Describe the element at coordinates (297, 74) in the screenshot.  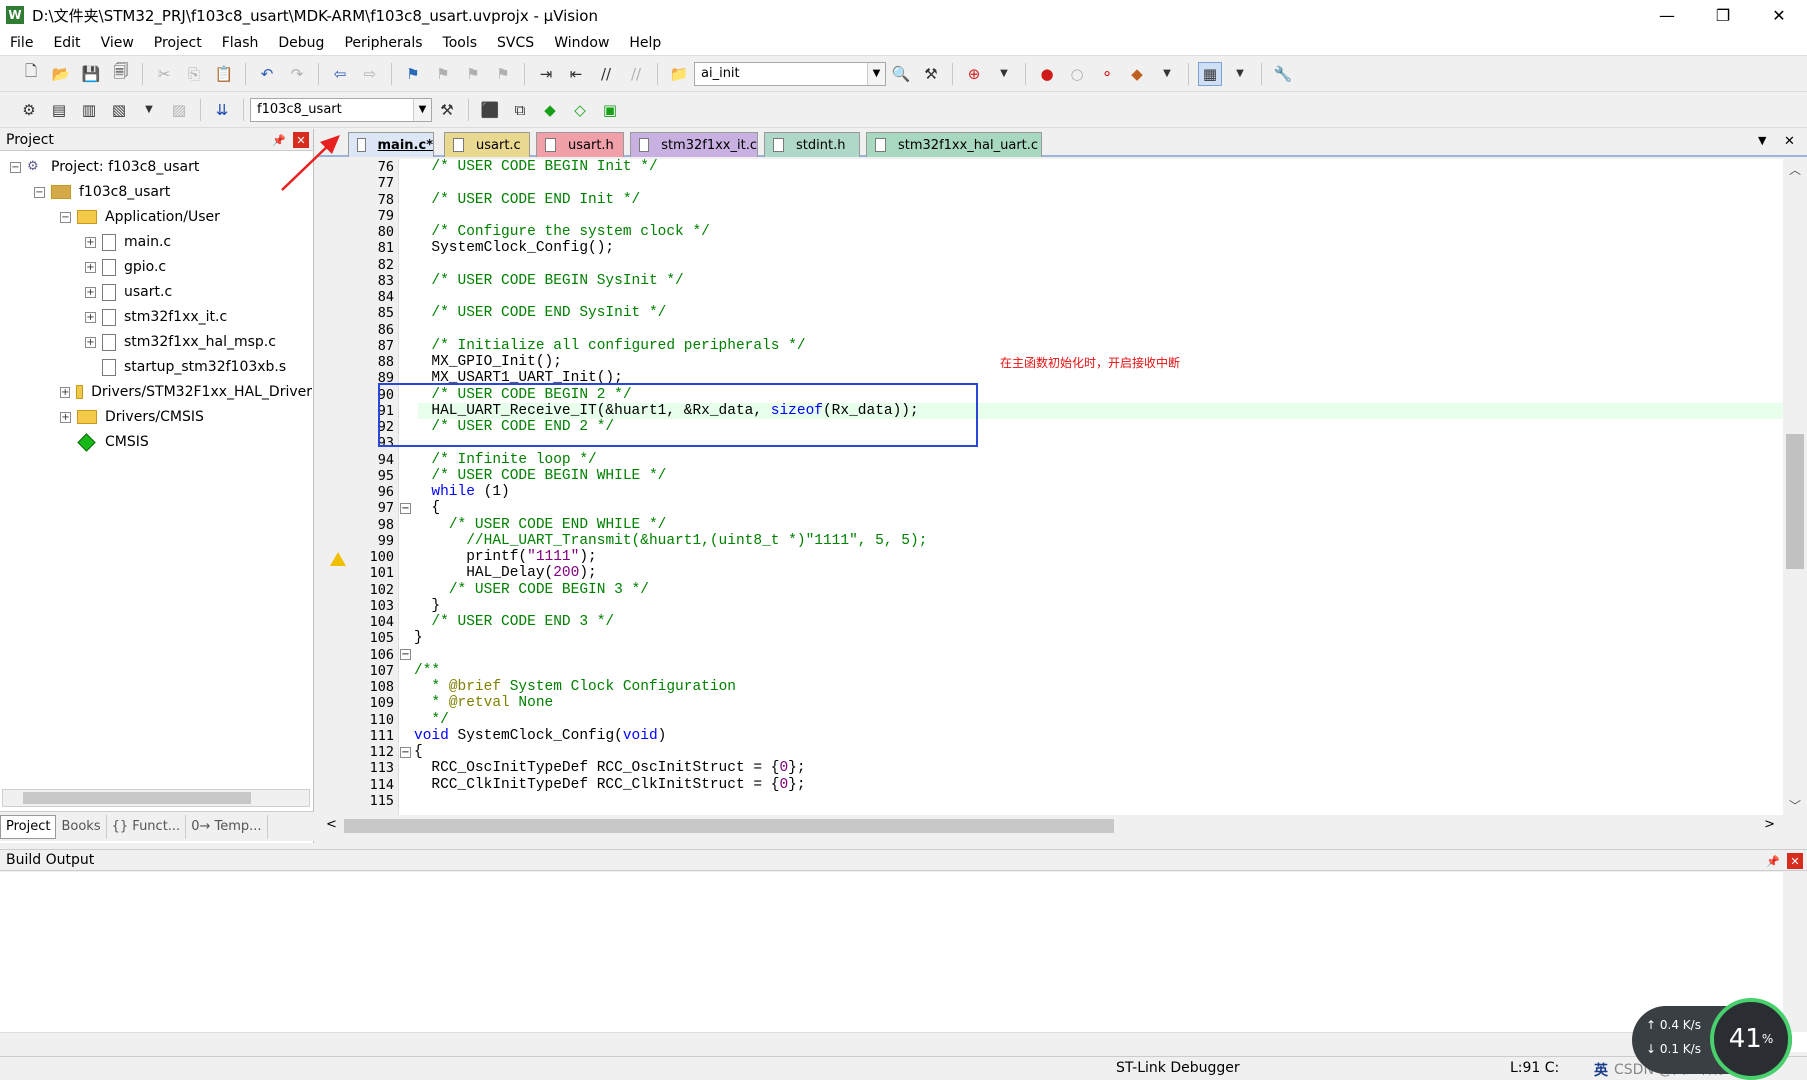
I see `redo-icon: ↷` at that location.